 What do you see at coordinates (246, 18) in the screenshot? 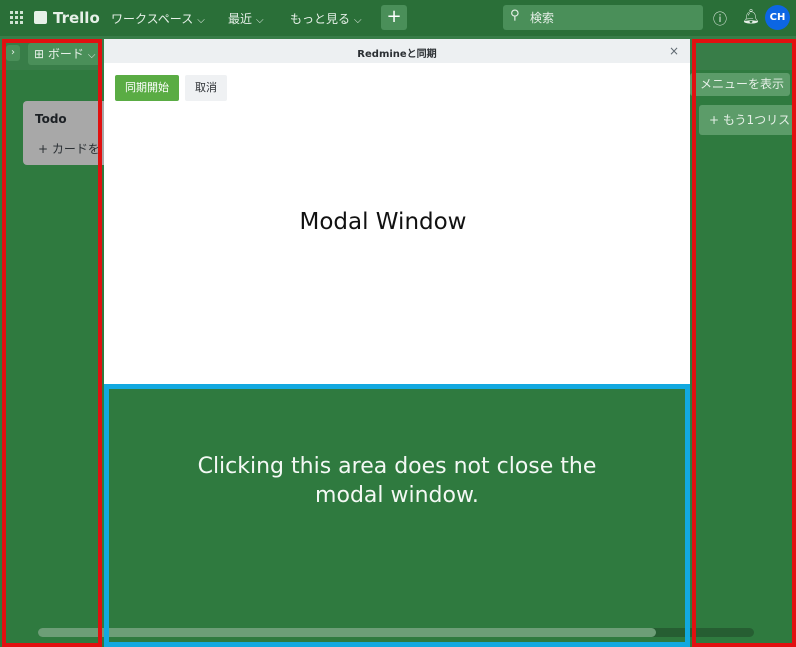
I see `nav-recent: 最近 ⌵` at bounding box center [246, 18].